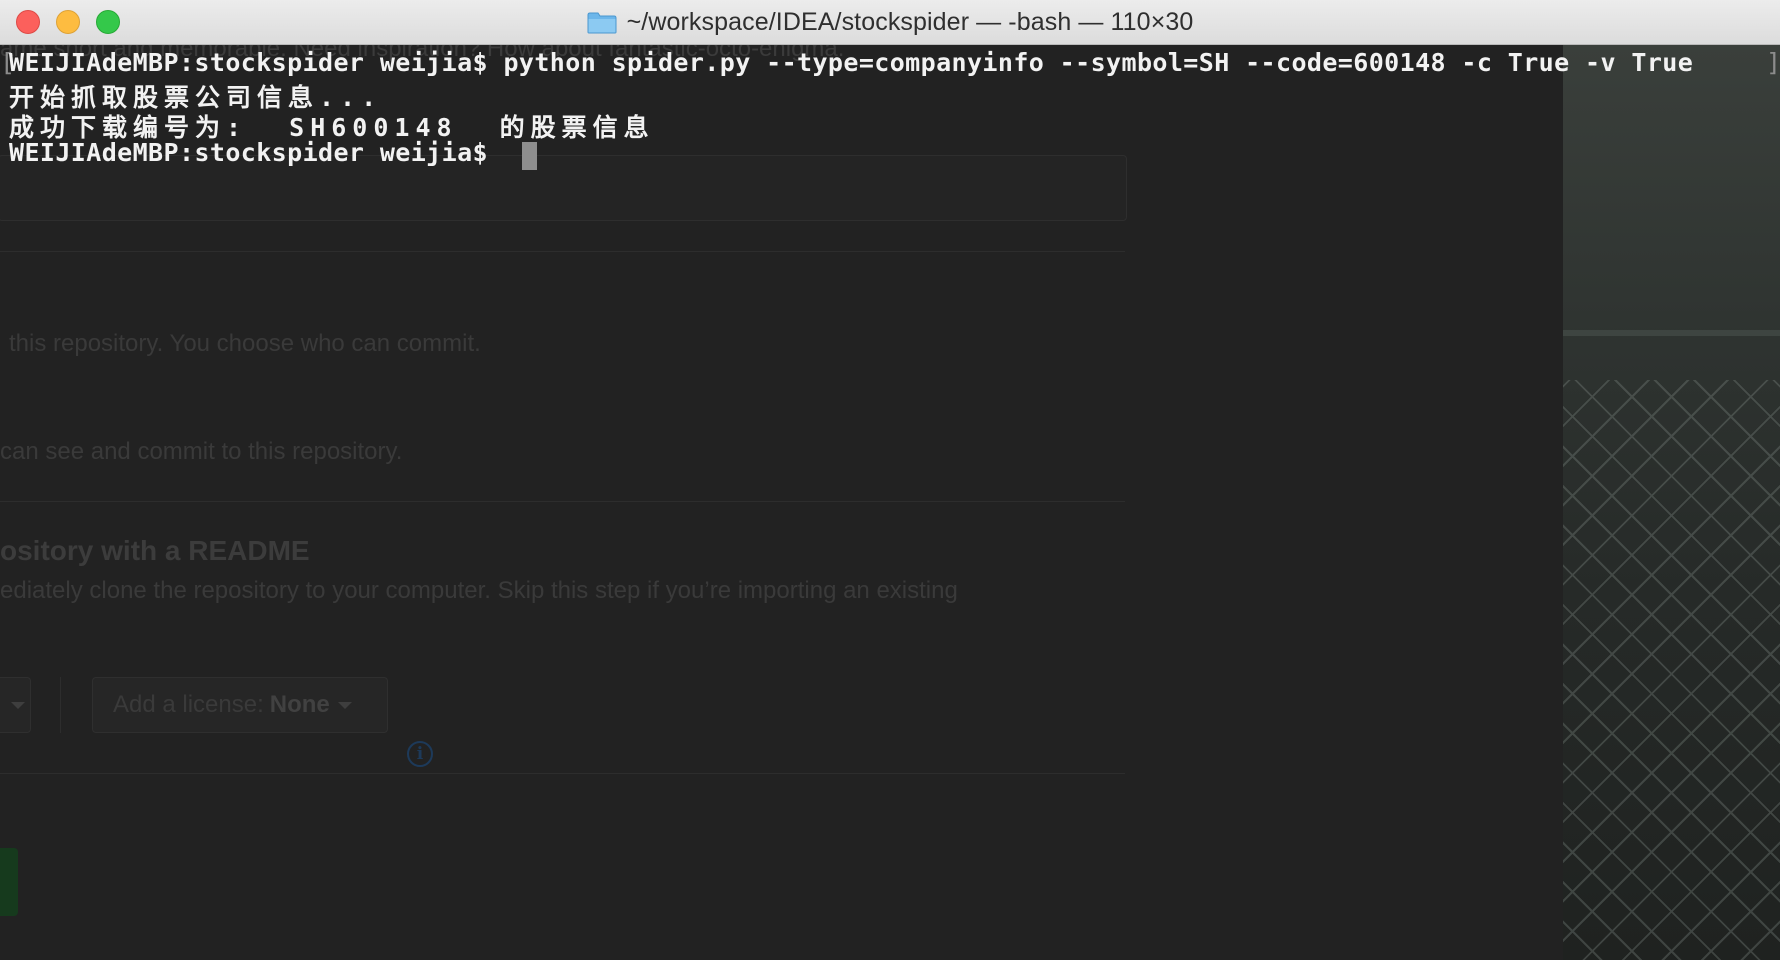 The width and height of the screenshot is (1780, 960). I want to click on terminal-cursor, so click(529, 156).